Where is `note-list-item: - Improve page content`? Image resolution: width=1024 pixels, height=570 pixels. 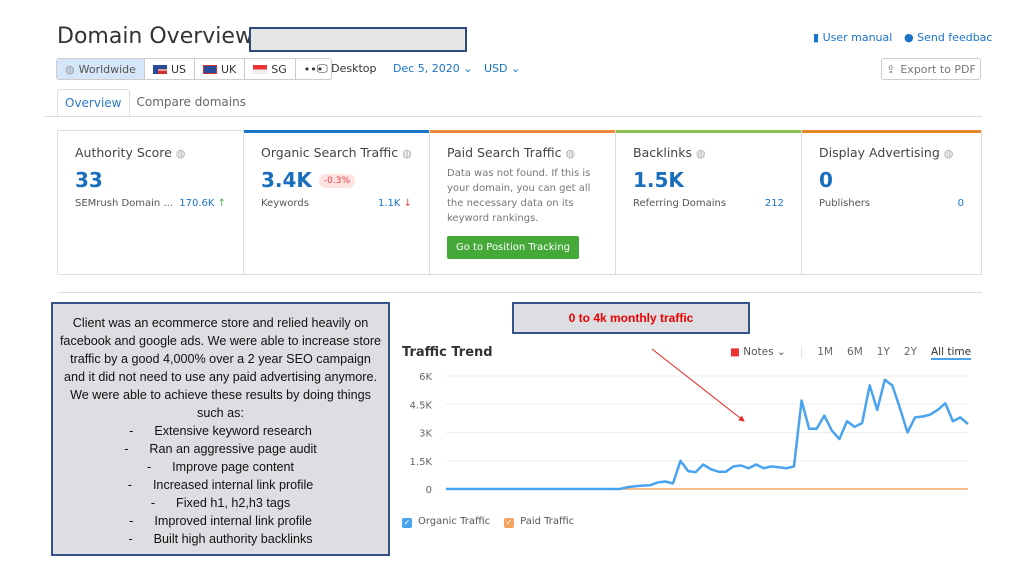 note-list-item: - Improve page content is located at coordinates (220, 467).